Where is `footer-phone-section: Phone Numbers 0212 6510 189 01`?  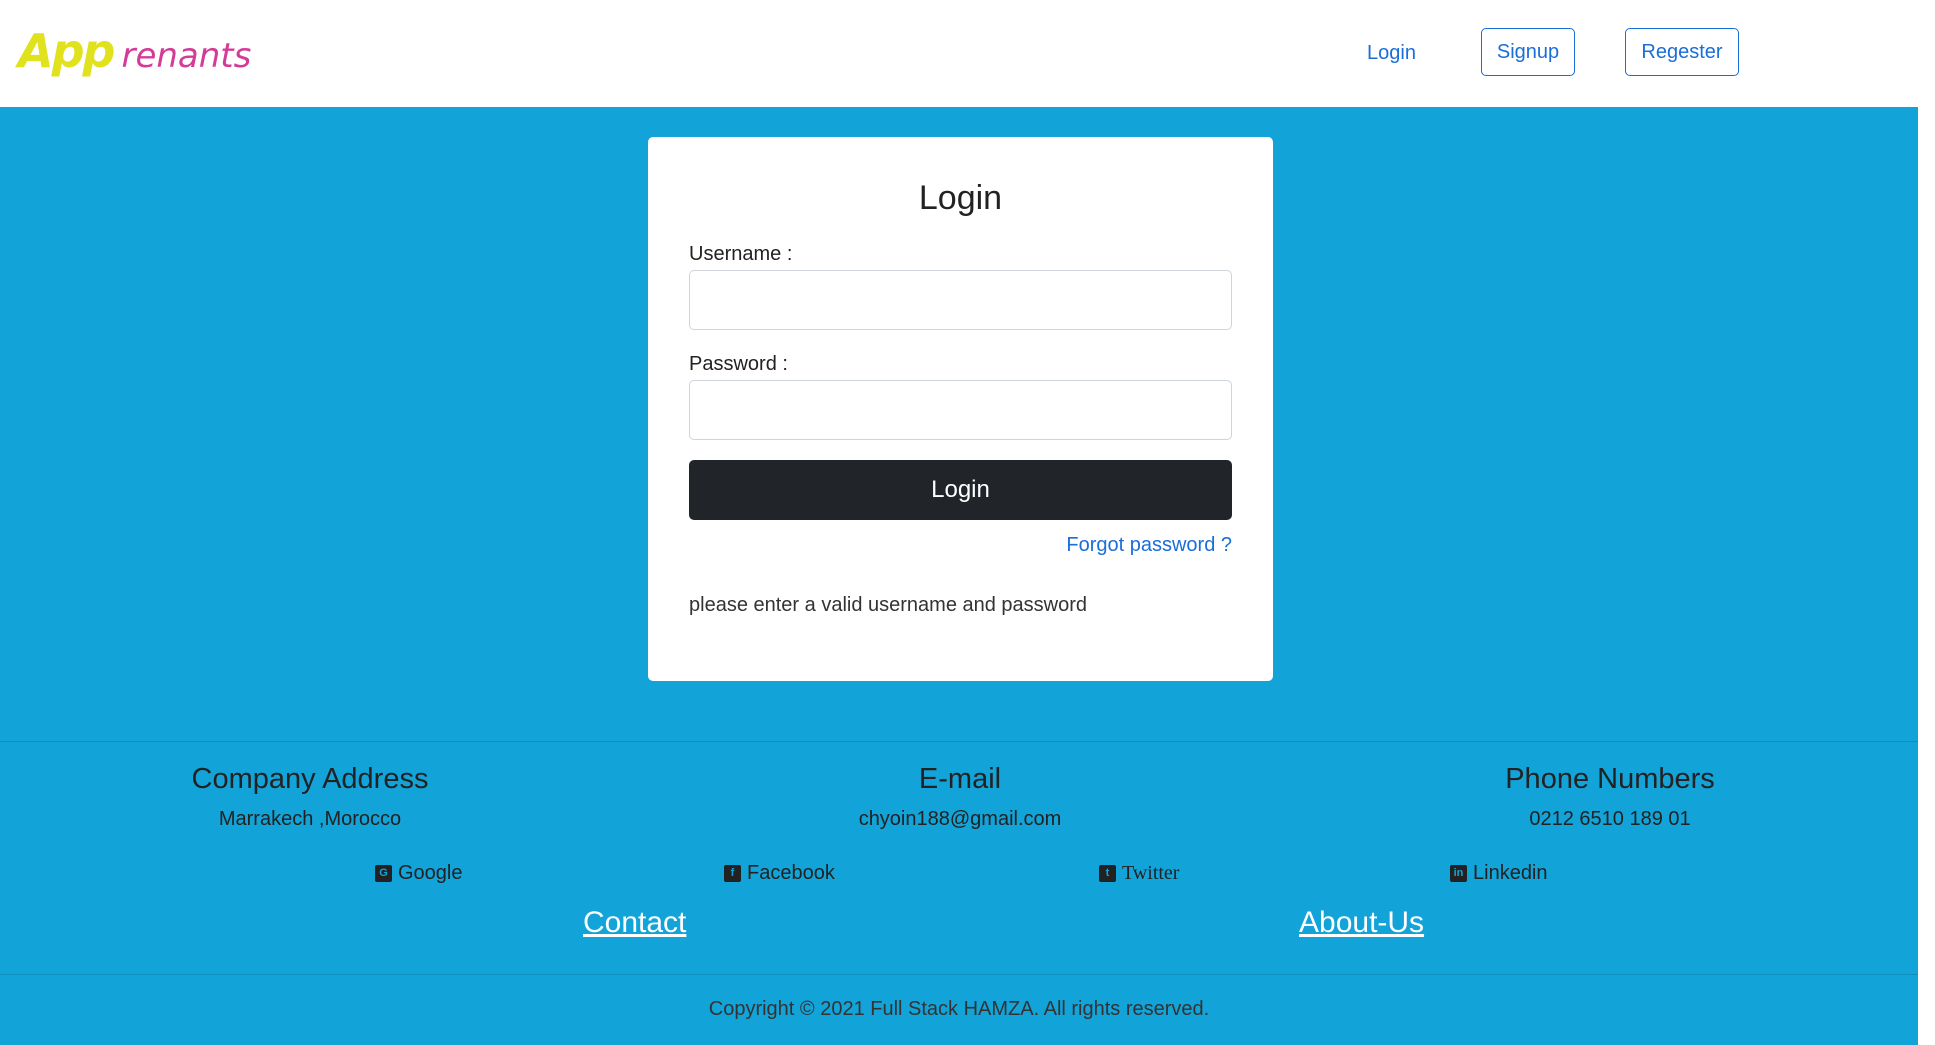
footer-phone-section: Phone Numbers 0212 6510 189 01 is located at coordinates (1610, 797).